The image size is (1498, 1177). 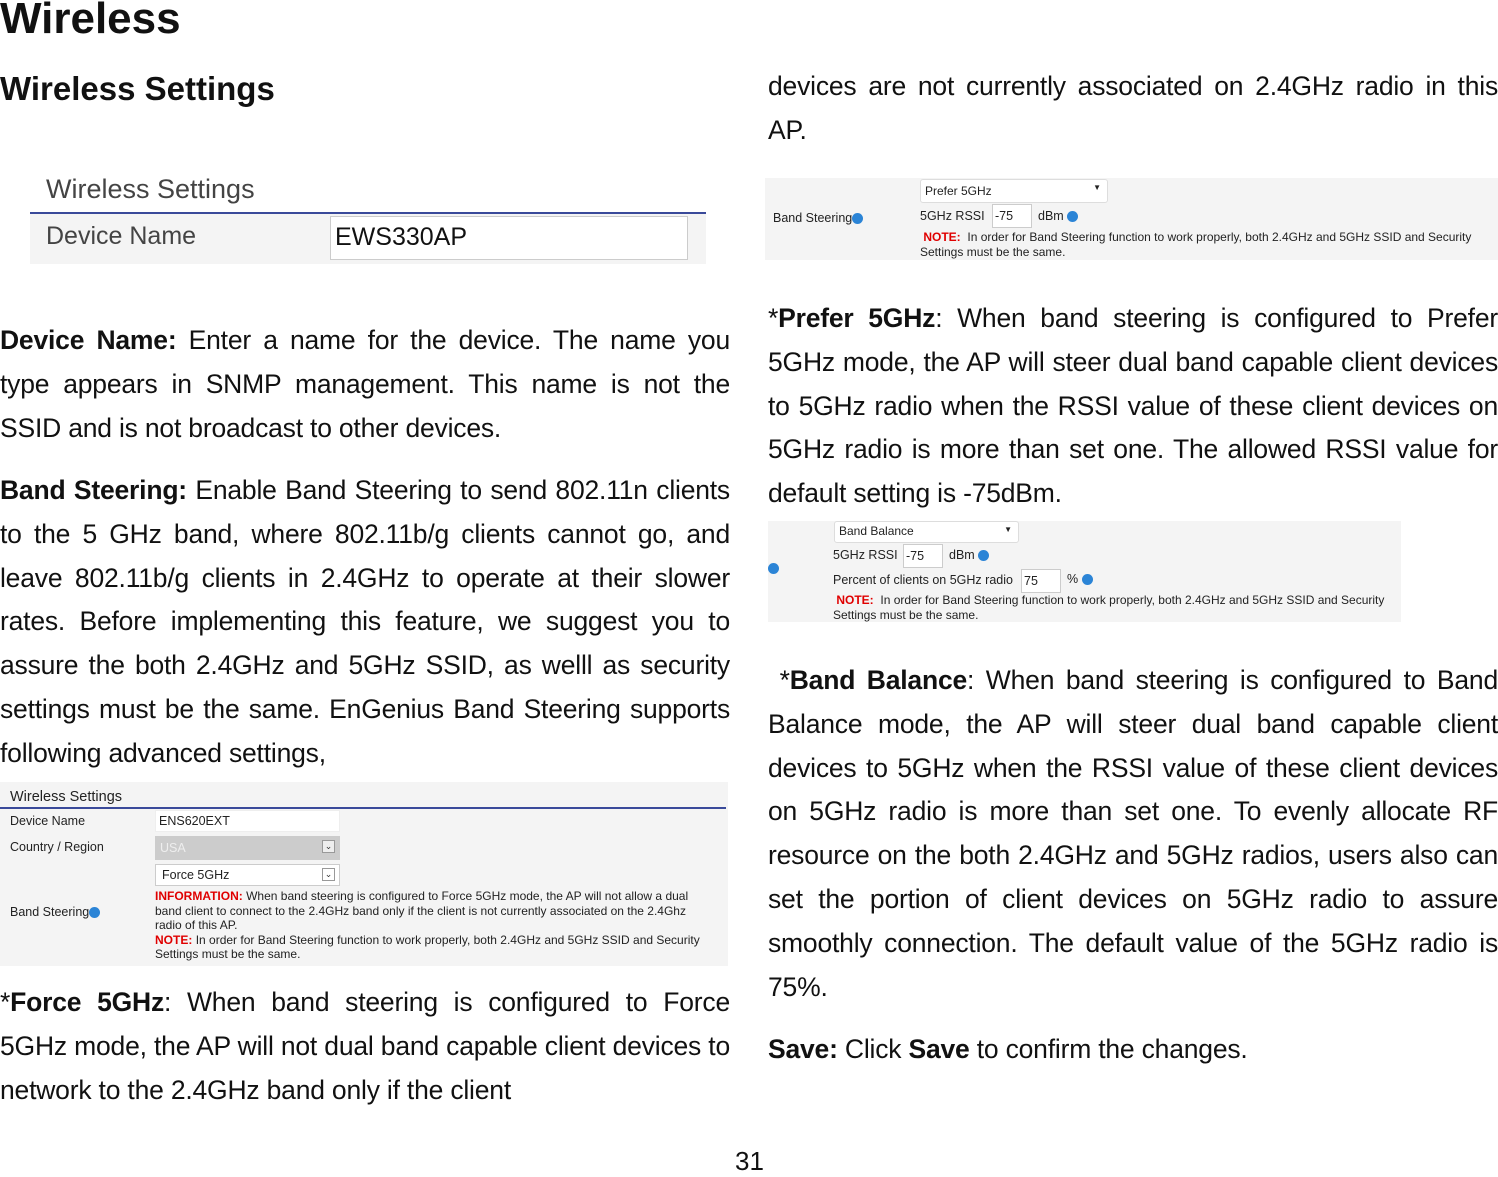 I want to click on mode-value: Prefer 5GHz, so click(x=958, y=191).